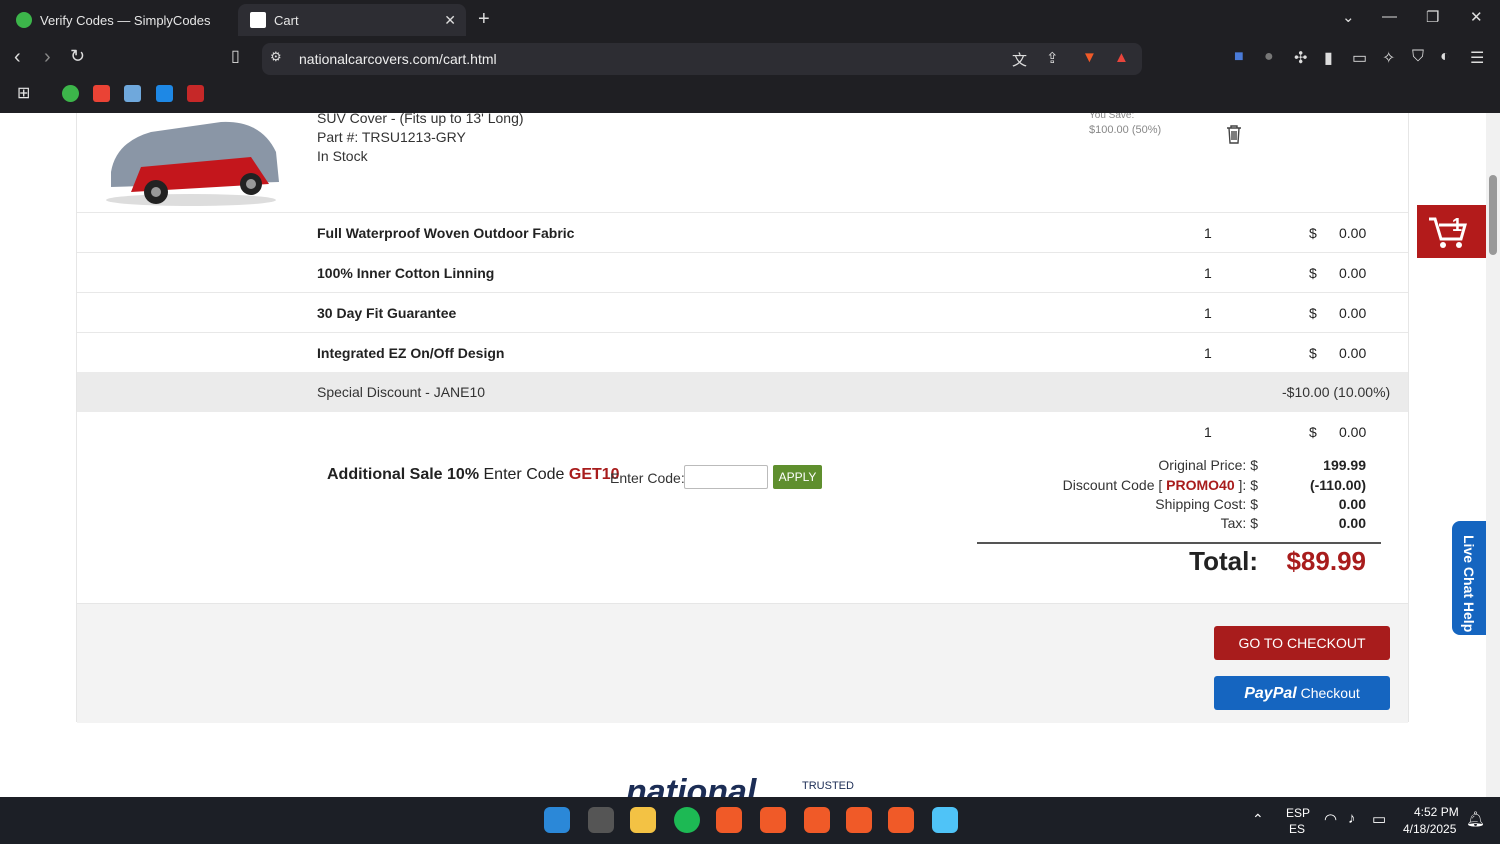 This screenshot has height=844, width=1500. Describe the element at coordinates (1258, 819) in the screenshot. I see `tray-overflow-icon: ⌃` at that location.